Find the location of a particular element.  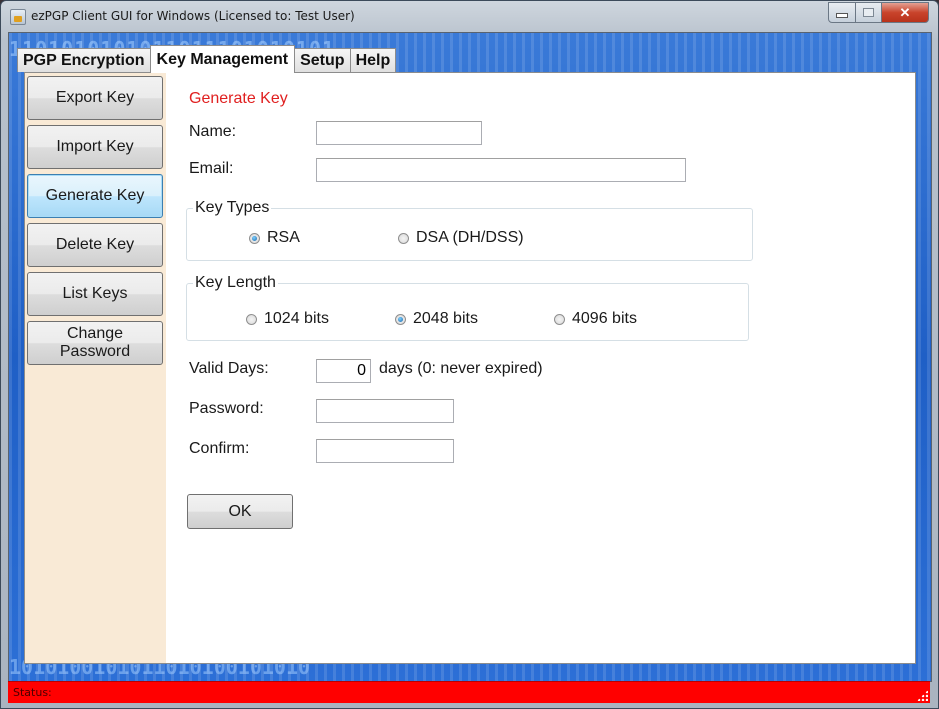

main-tabs: PGP Encryption Key Management Setup Help is located at coordinates (207, 59).